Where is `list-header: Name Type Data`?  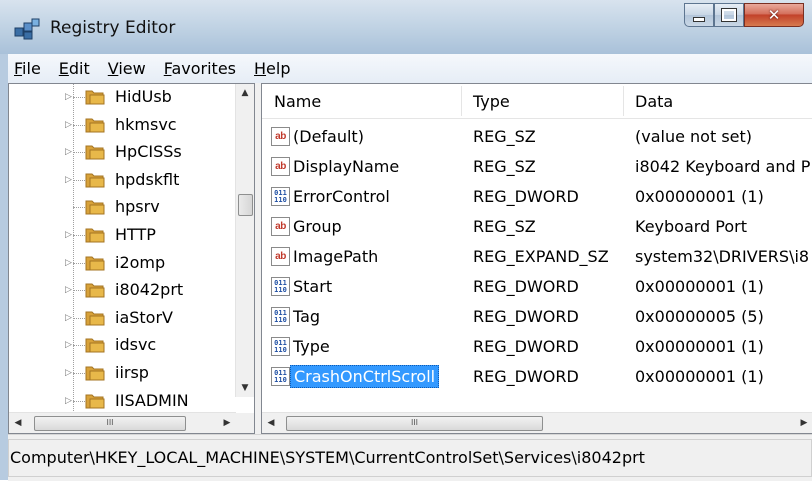
list-header: Name Type Data is located at coordinates (537, 101).